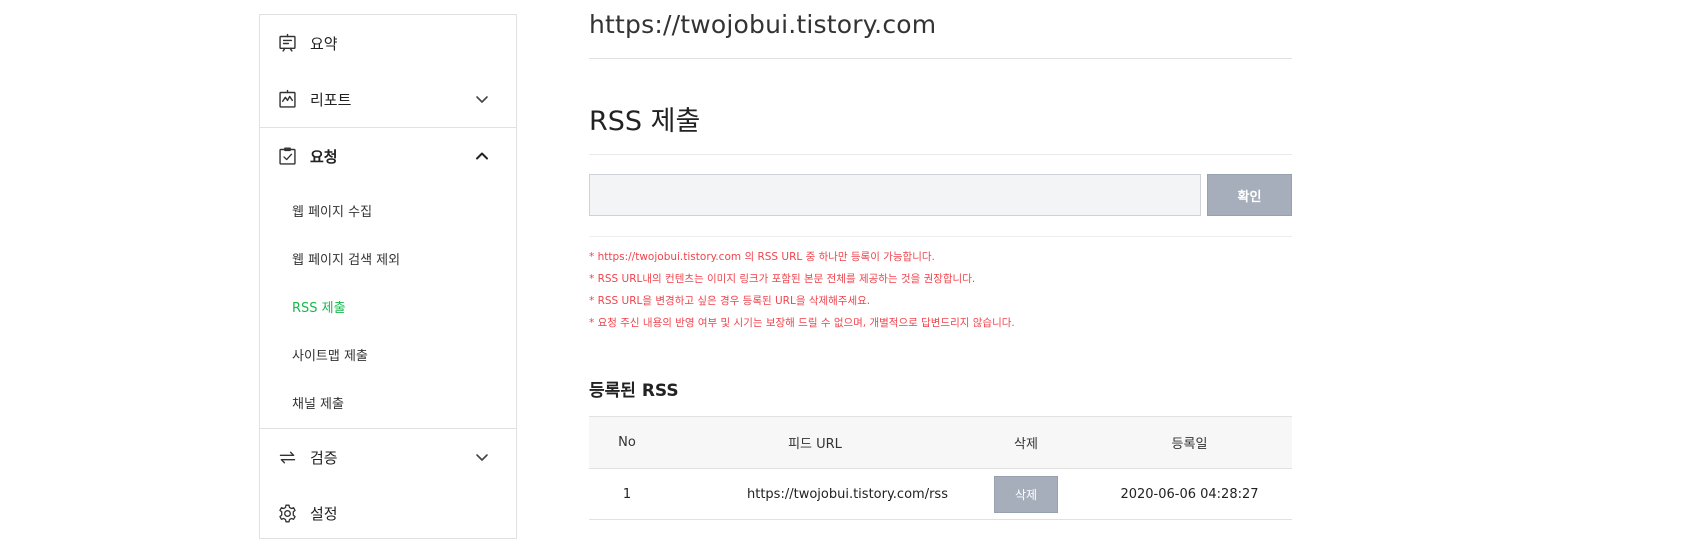  What do you see at coordinates (388, 156) in the screenshot?
I see `sidebar-item-request: 요청` at bounding box center [388, 156].